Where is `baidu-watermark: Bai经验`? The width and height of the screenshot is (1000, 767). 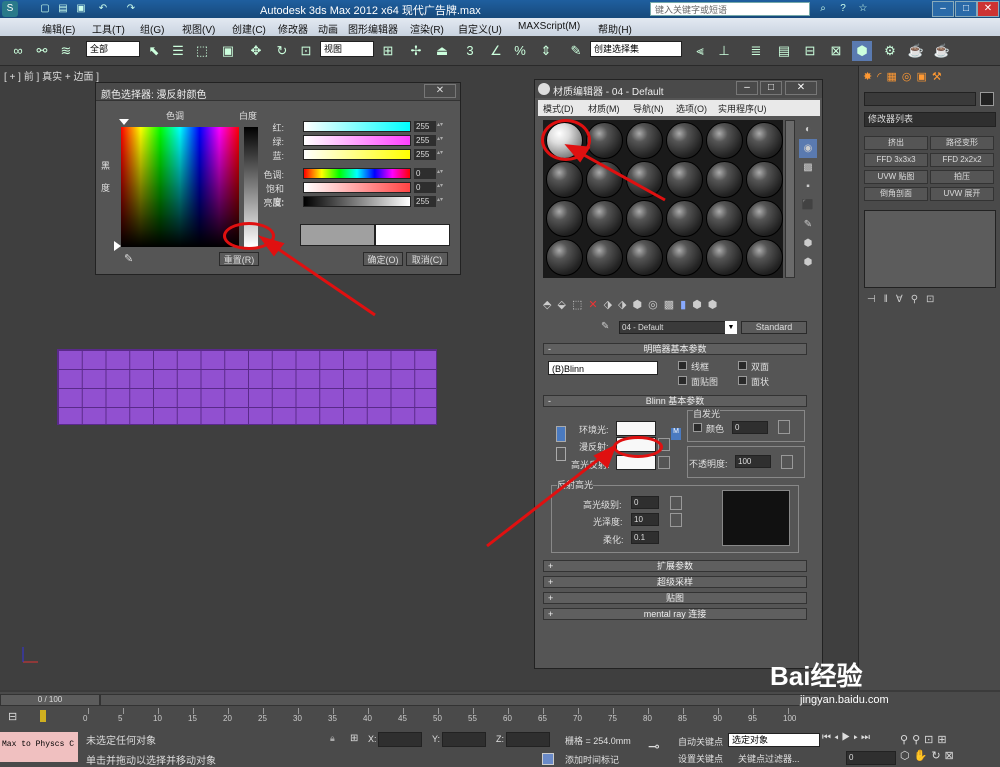 baidu-watermark: Bai经验 is located at coordinates (816, 676).